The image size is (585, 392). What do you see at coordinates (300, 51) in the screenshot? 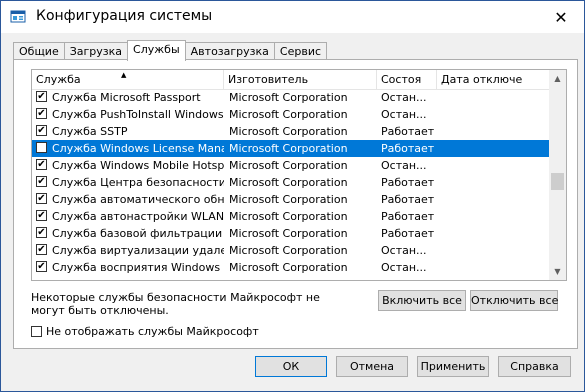
I see `tab-tools: Сервис` at bounding box center [300, 51].